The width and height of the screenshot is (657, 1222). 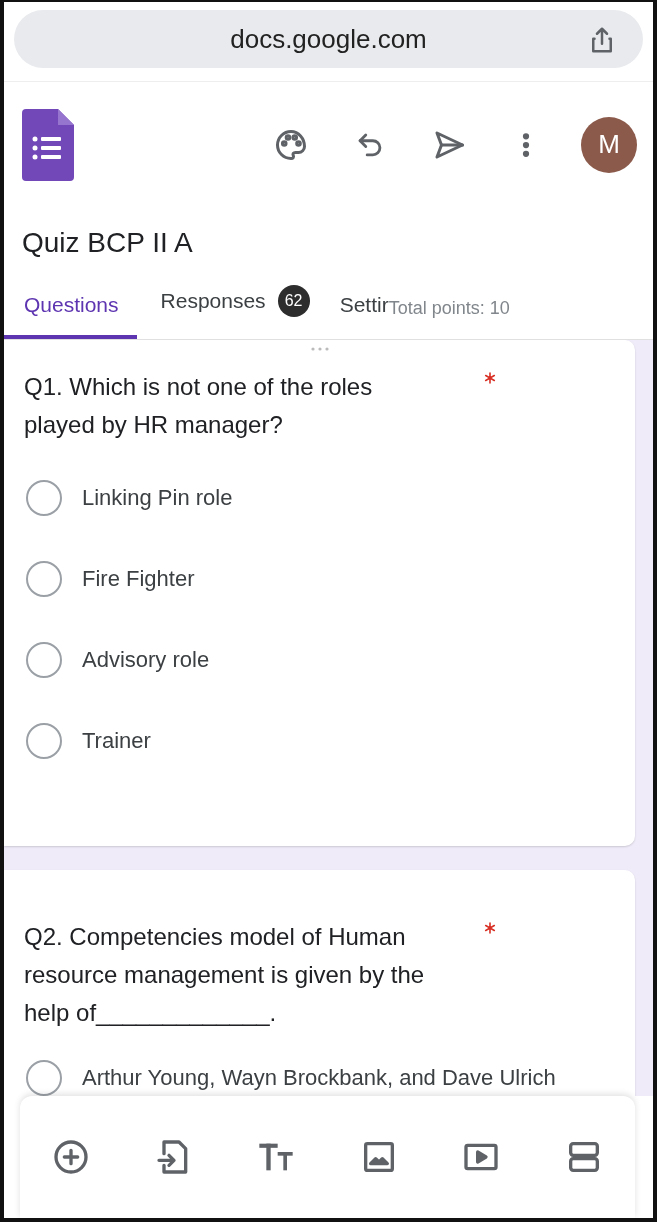 I want to click on url-text: docs.google.com, so click(x=328, y=39).